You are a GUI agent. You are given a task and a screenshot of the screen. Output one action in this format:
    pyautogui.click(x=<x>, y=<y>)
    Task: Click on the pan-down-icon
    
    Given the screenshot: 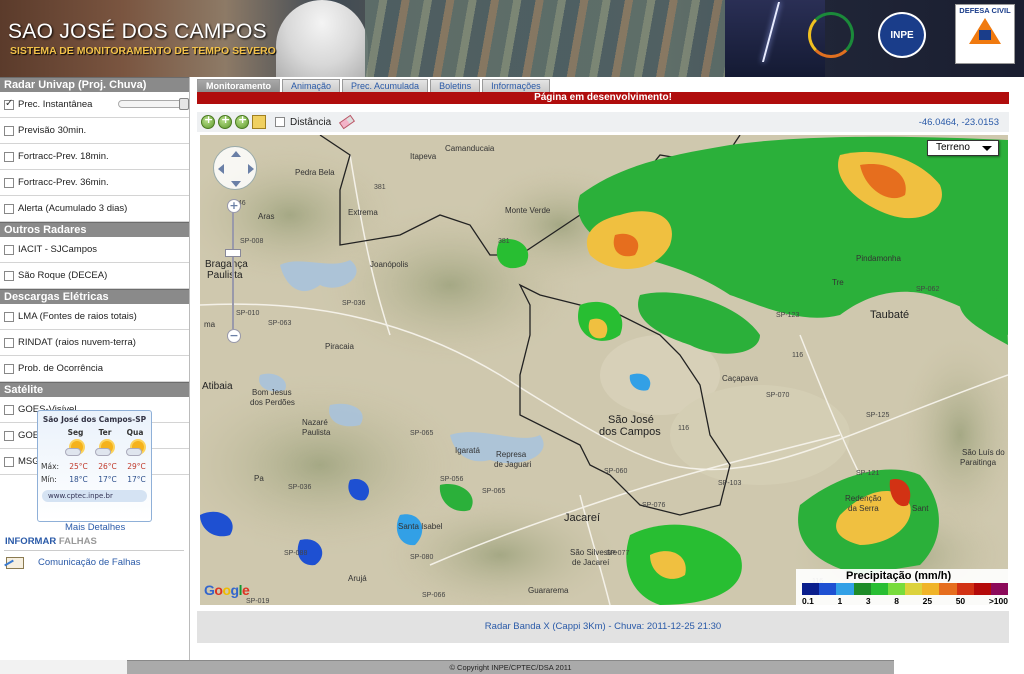 What is the action you would take?
    pyautogui.click(x=236, y=184)
    